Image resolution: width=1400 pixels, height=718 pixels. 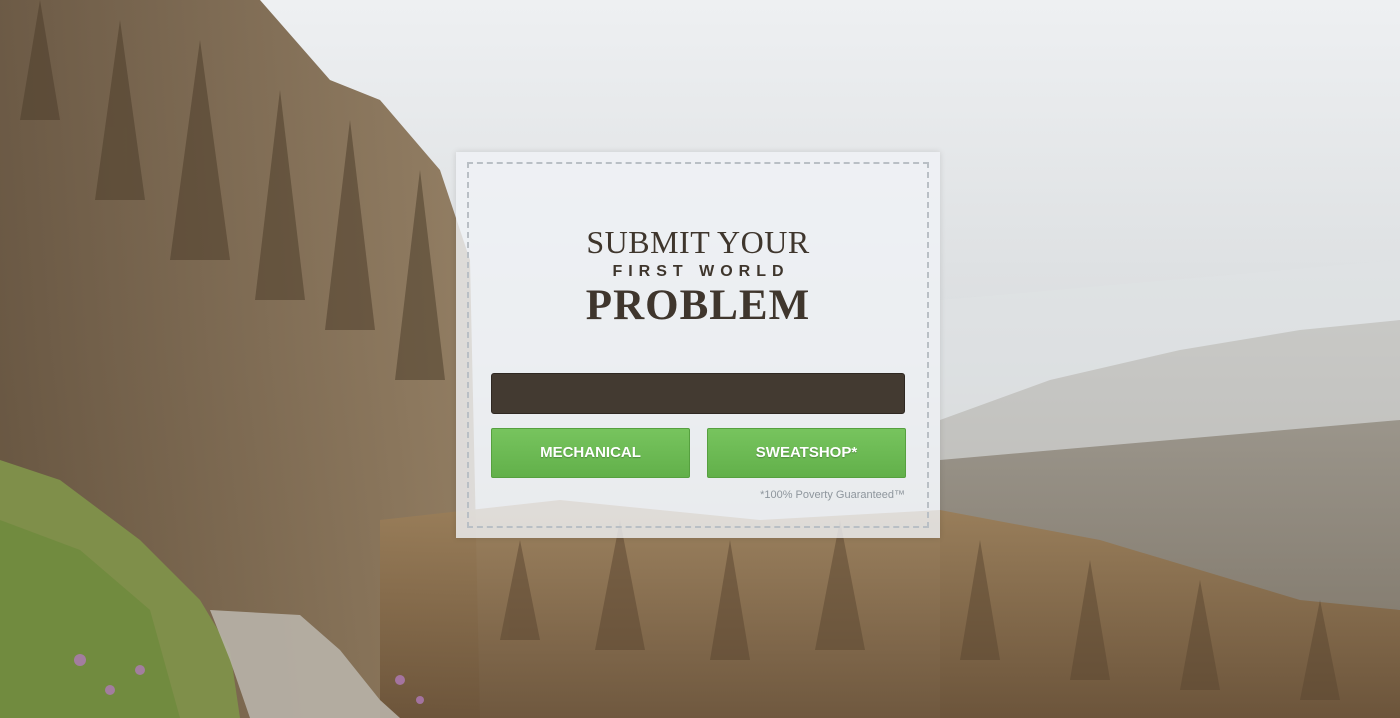 What do you see at coordinates (590, 453) in the screenshot?
I see `mechanical-button: MECHANICAL` at bounding box center [590, 453].